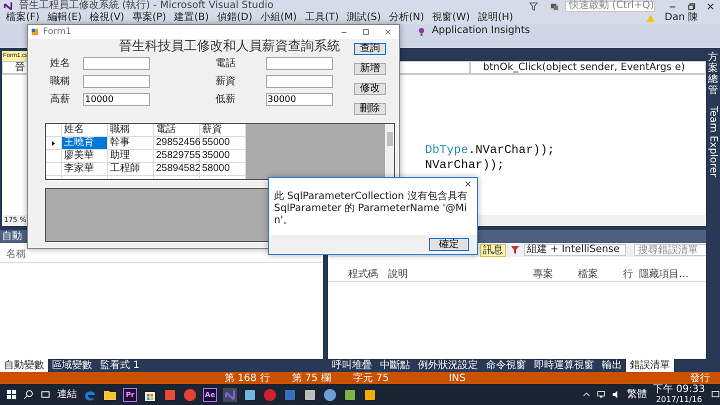 This screenshot has height=405, width=720. What do you see at coordinates (370, 49) in the screenshot?
I see `form-button: 查詢` at bounding box center [370, 49].